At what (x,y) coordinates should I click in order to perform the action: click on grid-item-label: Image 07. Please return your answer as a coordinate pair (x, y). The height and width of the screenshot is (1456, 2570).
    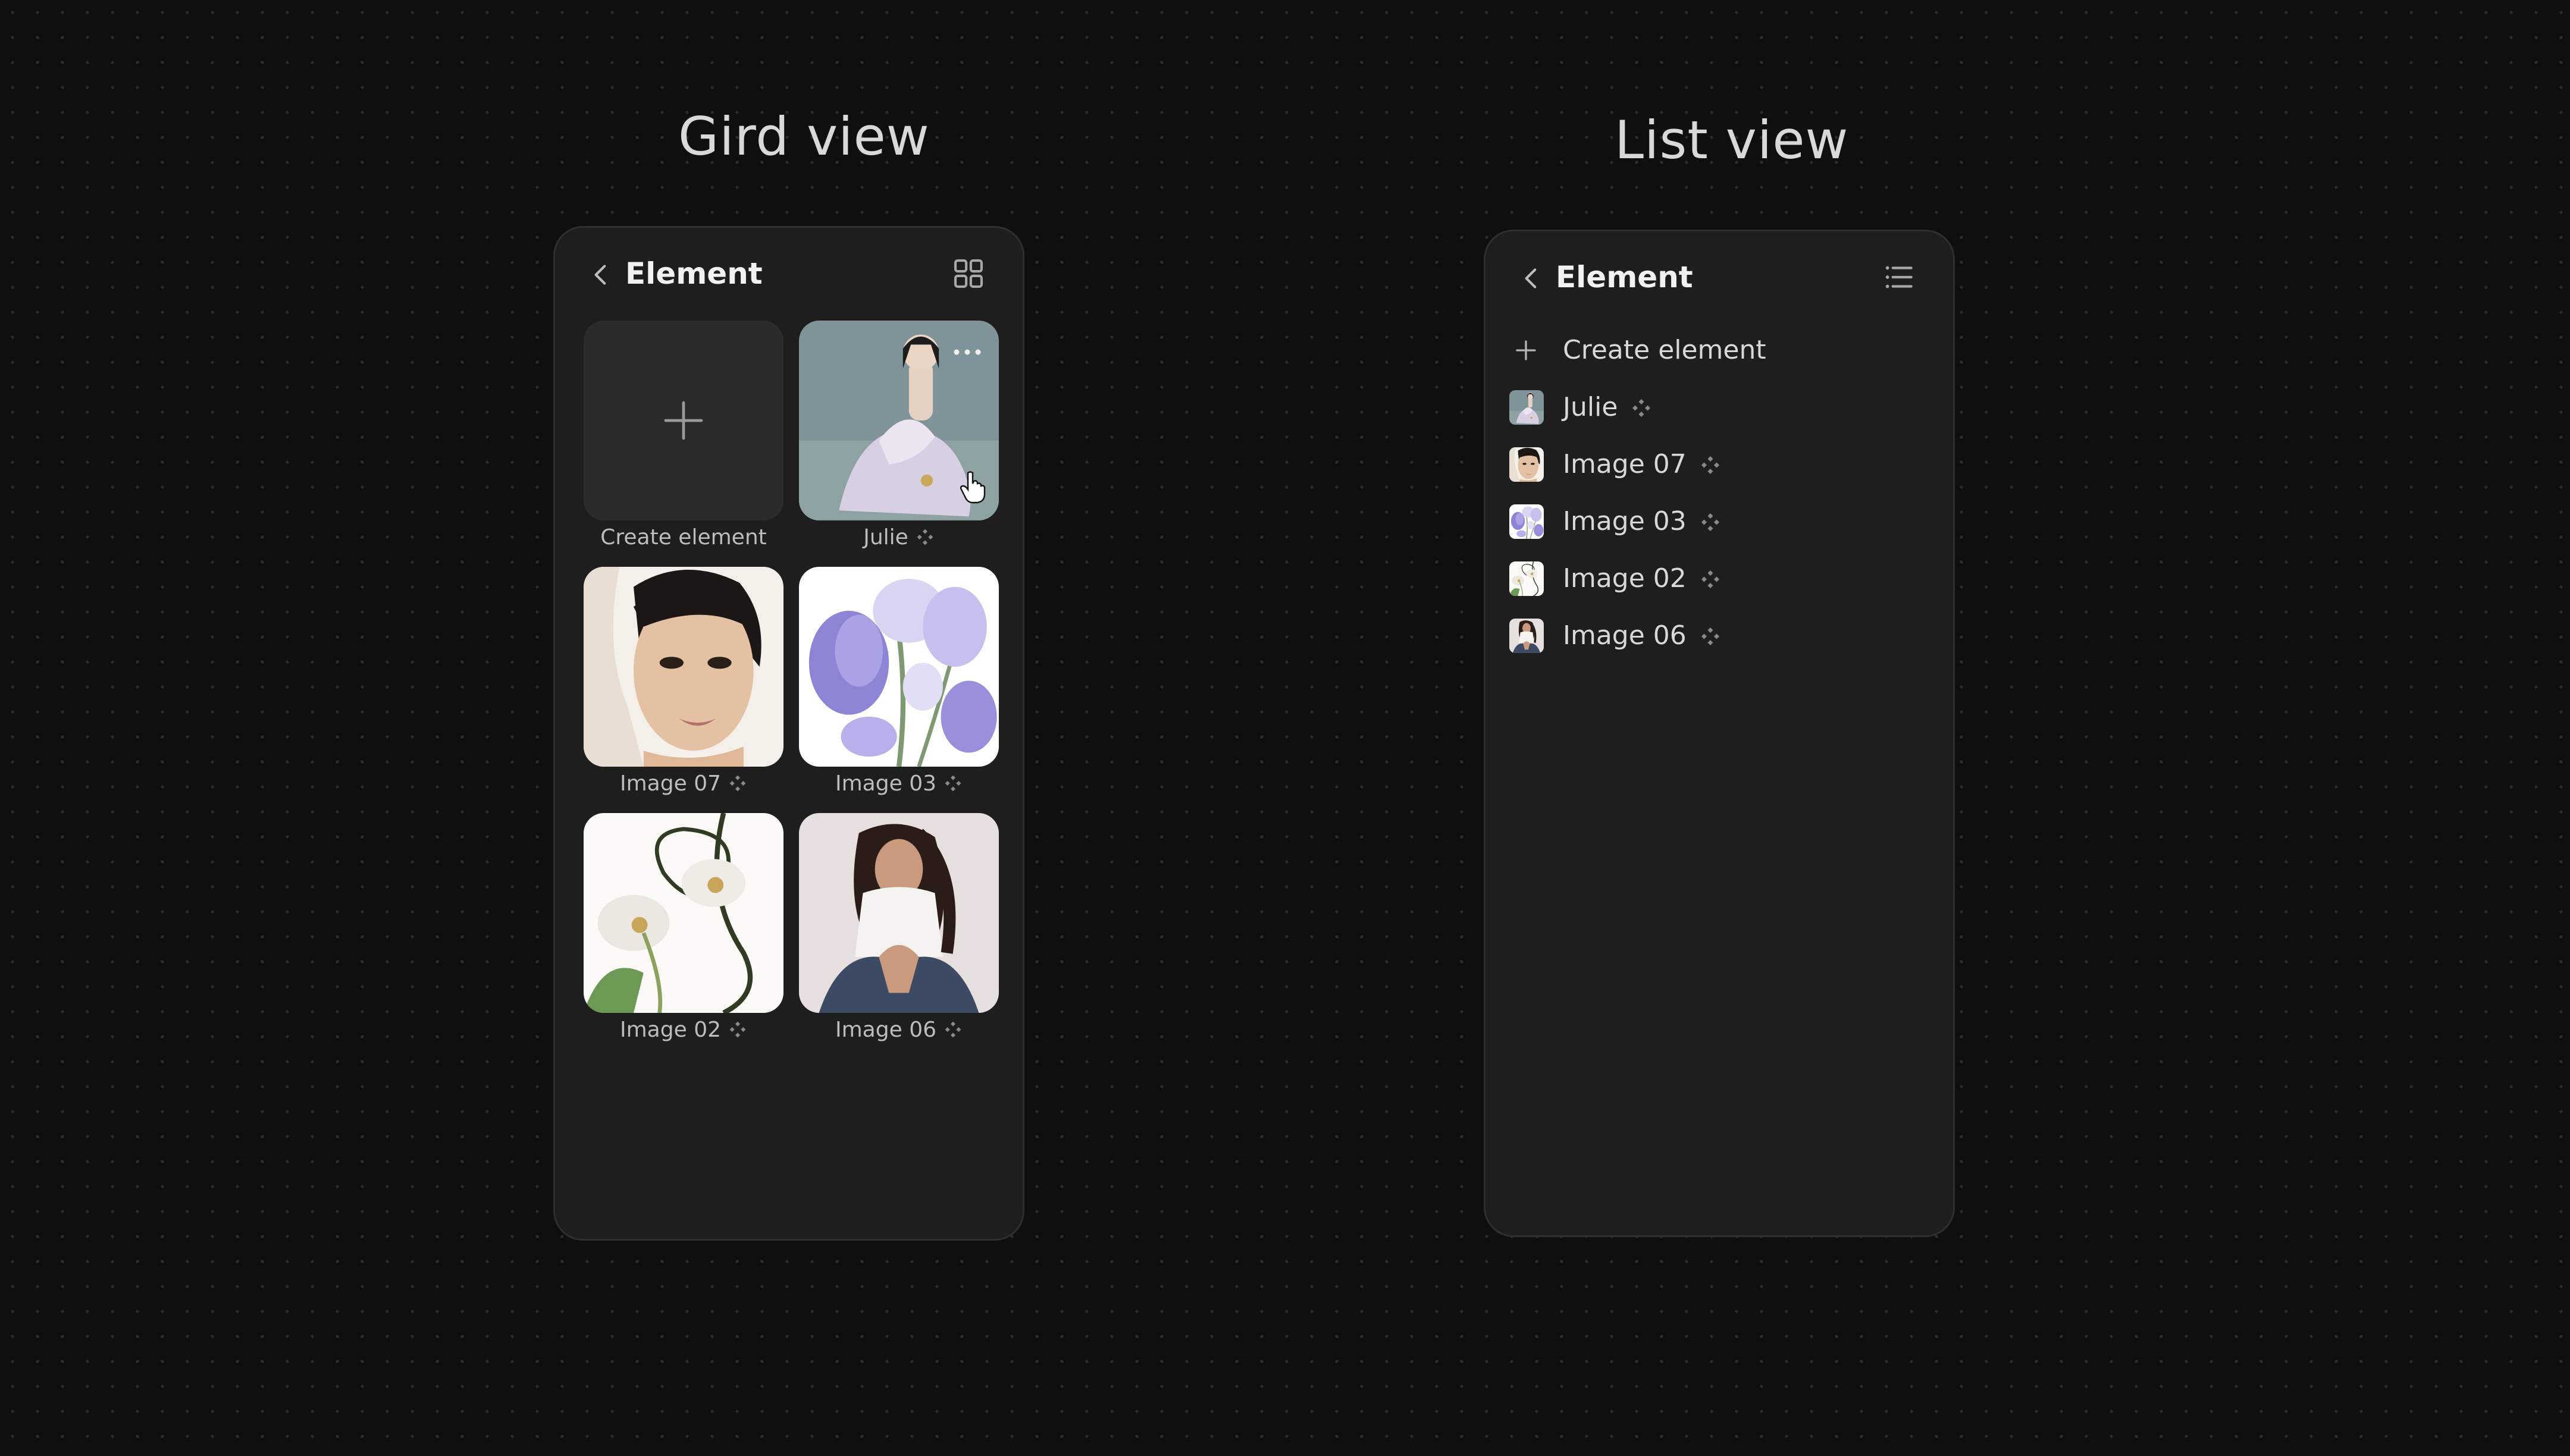
    Looking at the image, I should click on (683, 783).